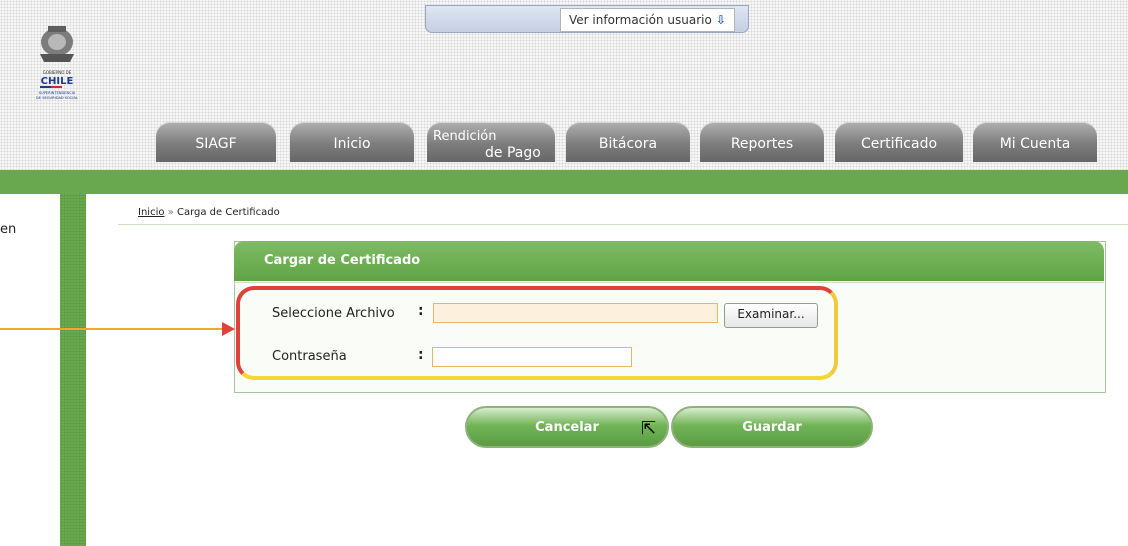  I want to click on logo-line2: CHILE, so click(57, 81).